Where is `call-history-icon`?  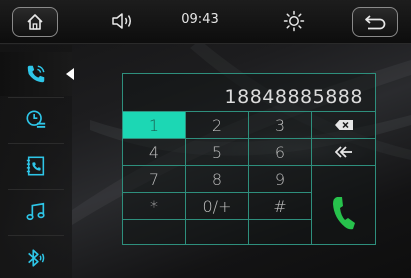
call-history-icon is located at coordinates (36, 119).